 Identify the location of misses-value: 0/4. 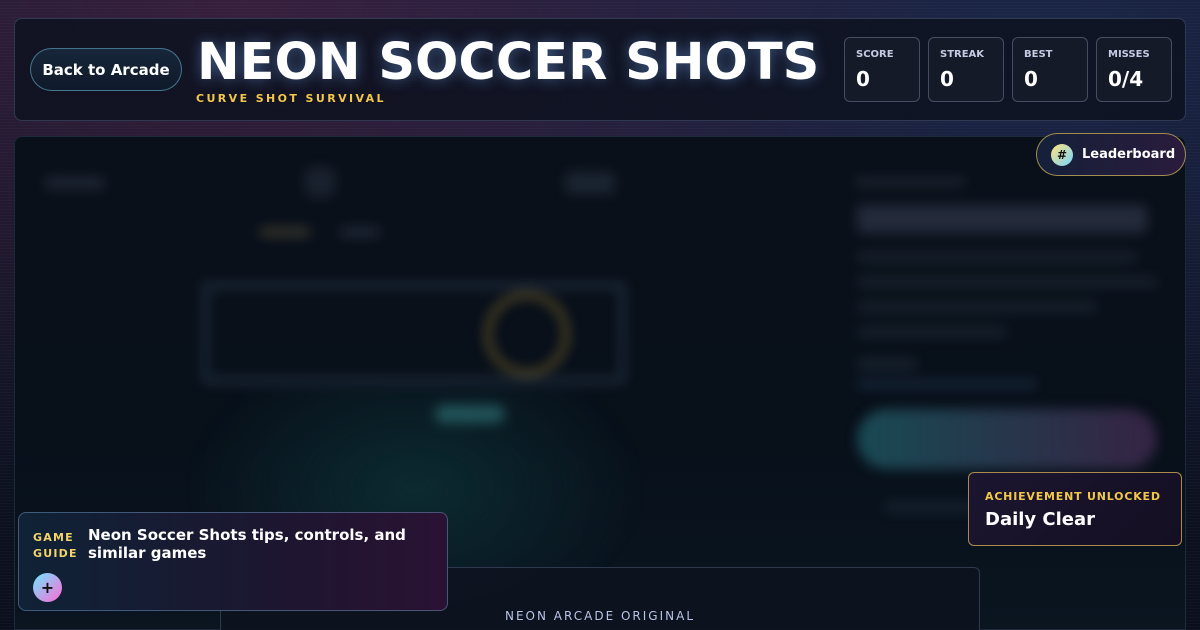
(1126, 79).